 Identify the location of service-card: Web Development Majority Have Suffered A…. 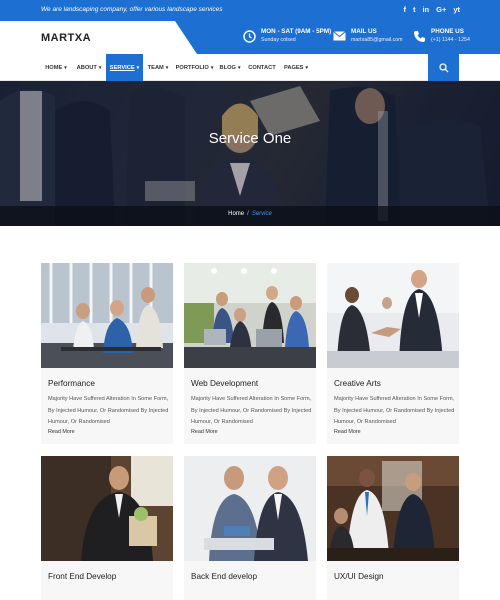
(250, 353).